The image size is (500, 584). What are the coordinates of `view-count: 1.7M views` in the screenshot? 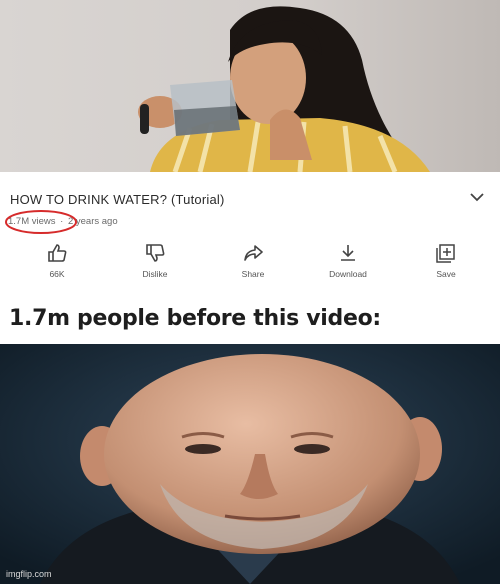 It's located at (41, 222).